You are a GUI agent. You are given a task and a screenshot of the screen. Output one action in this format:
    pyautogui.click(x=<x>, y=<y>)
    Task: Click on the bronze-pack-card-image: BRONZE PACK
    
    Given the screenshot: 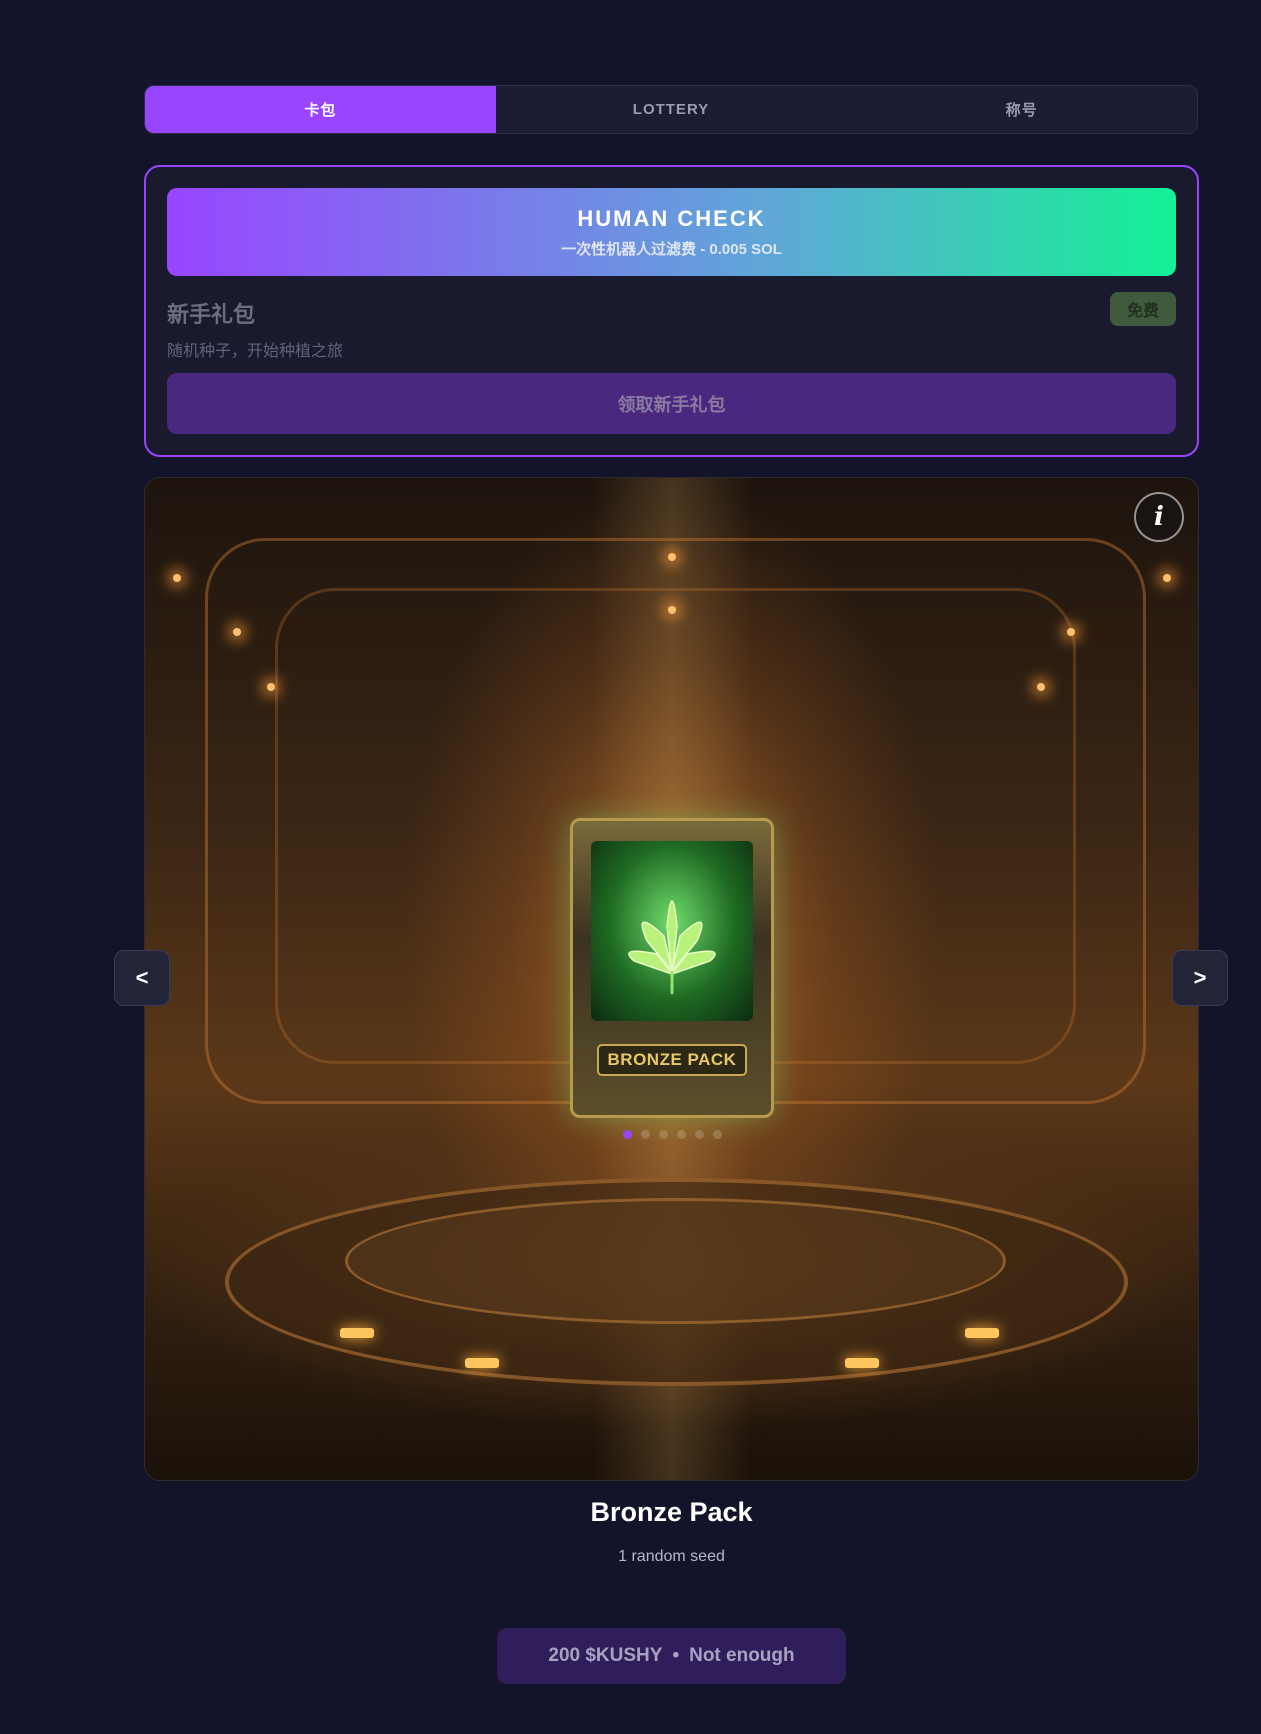 What is the action you would take?
    pyautogui.click(x=672, y=968)
    